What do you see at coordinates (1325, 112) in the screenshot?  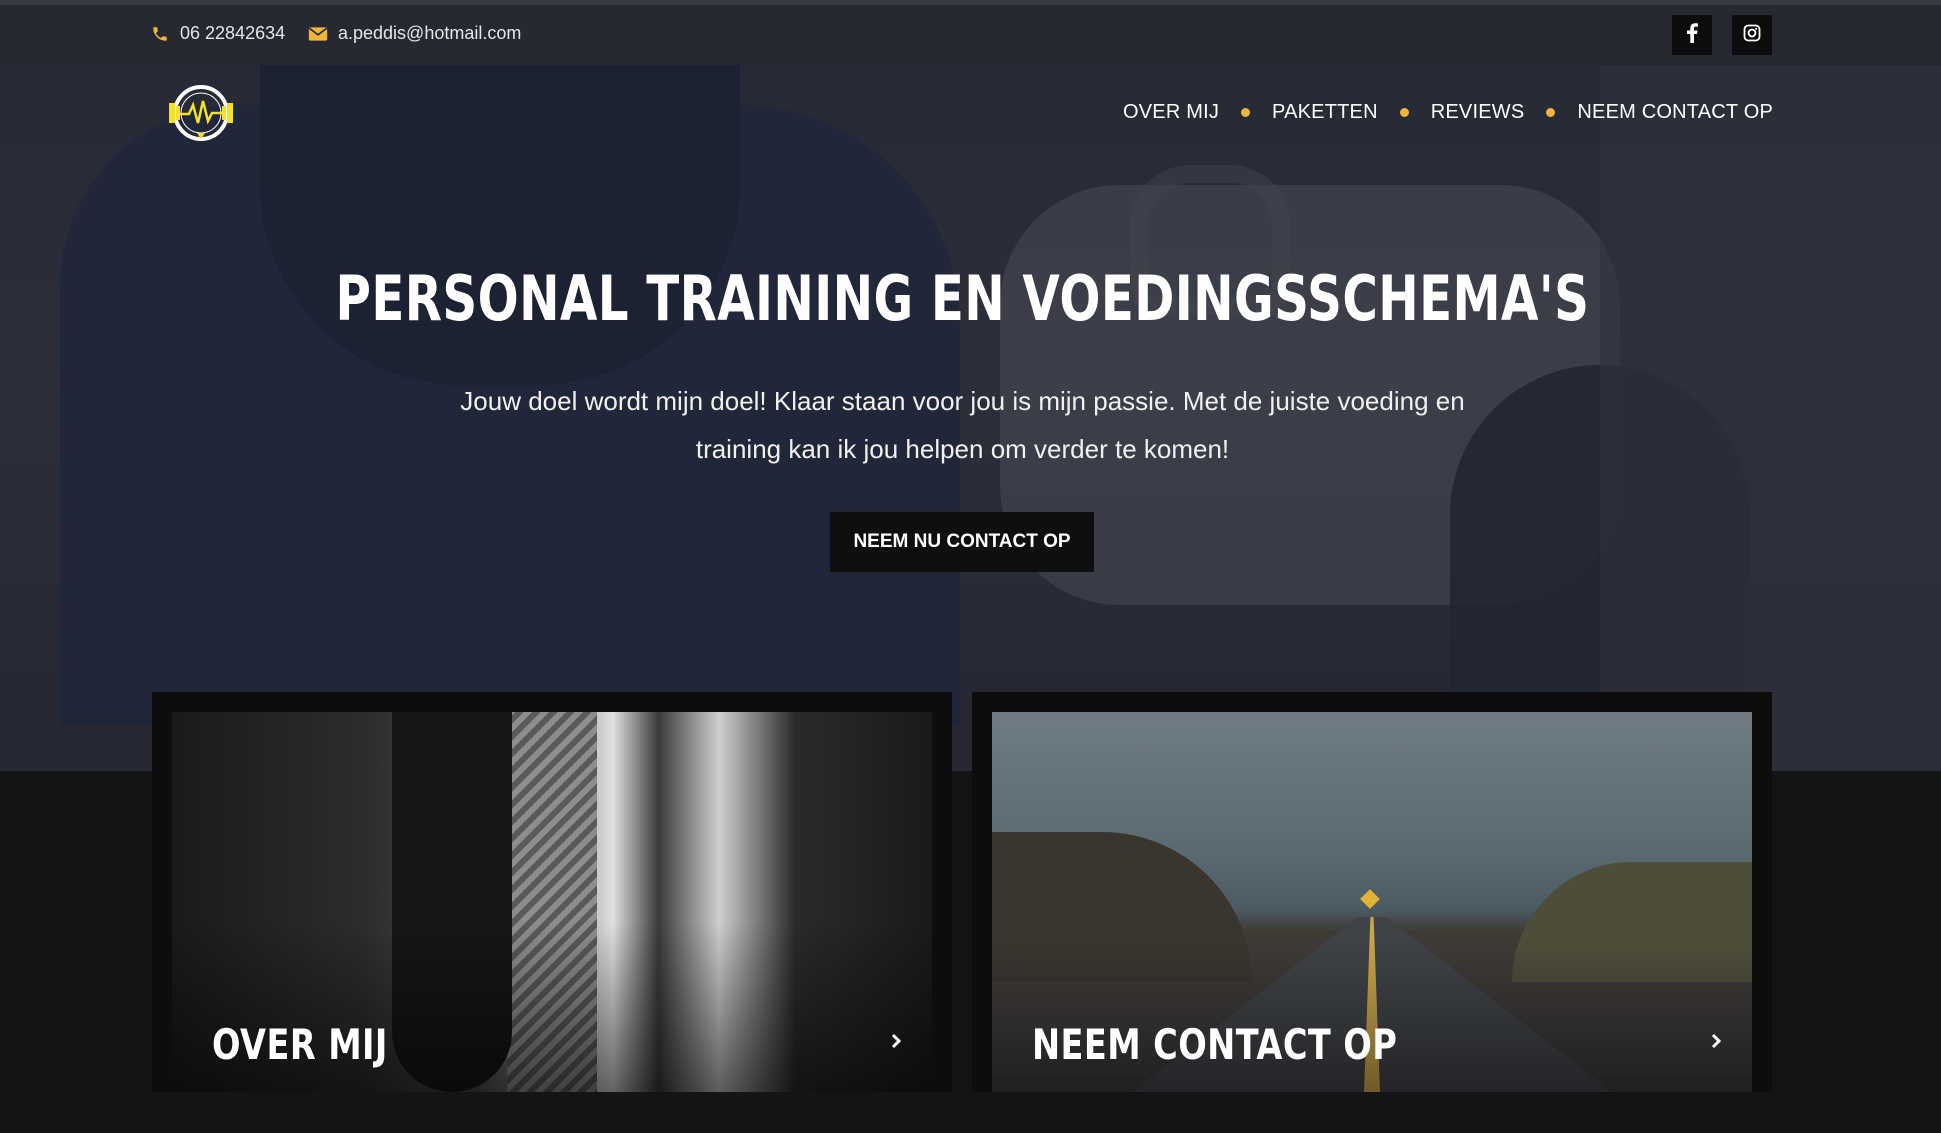 I see `nav-item-paketten: PAKETTEN` at bounding box center [1325, 112].